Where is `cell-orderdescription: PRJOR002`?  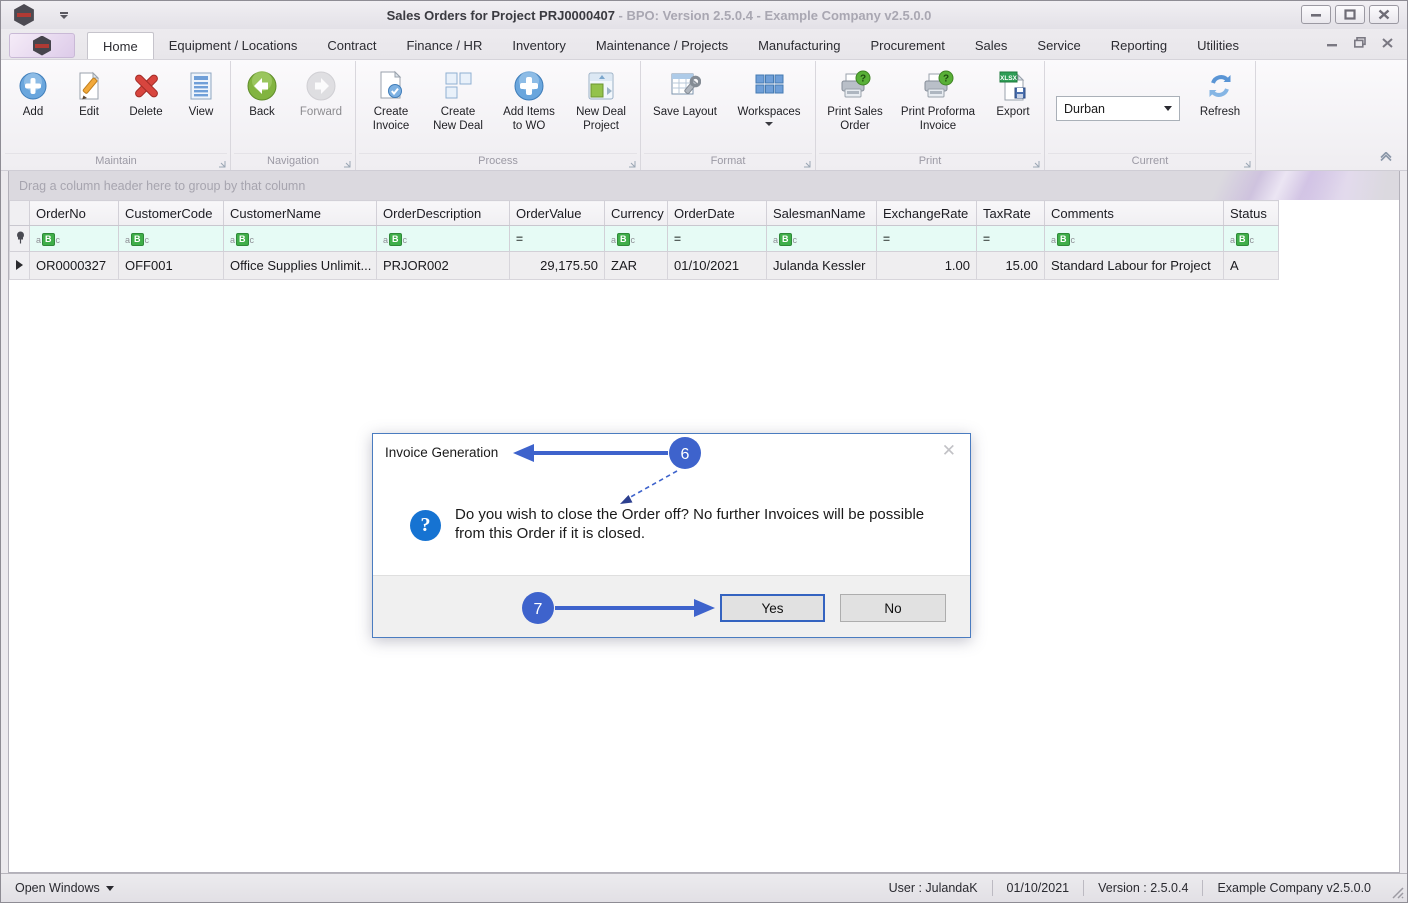 cell-orderdescription: PRJOR002 is located at coordinates (443, 265).